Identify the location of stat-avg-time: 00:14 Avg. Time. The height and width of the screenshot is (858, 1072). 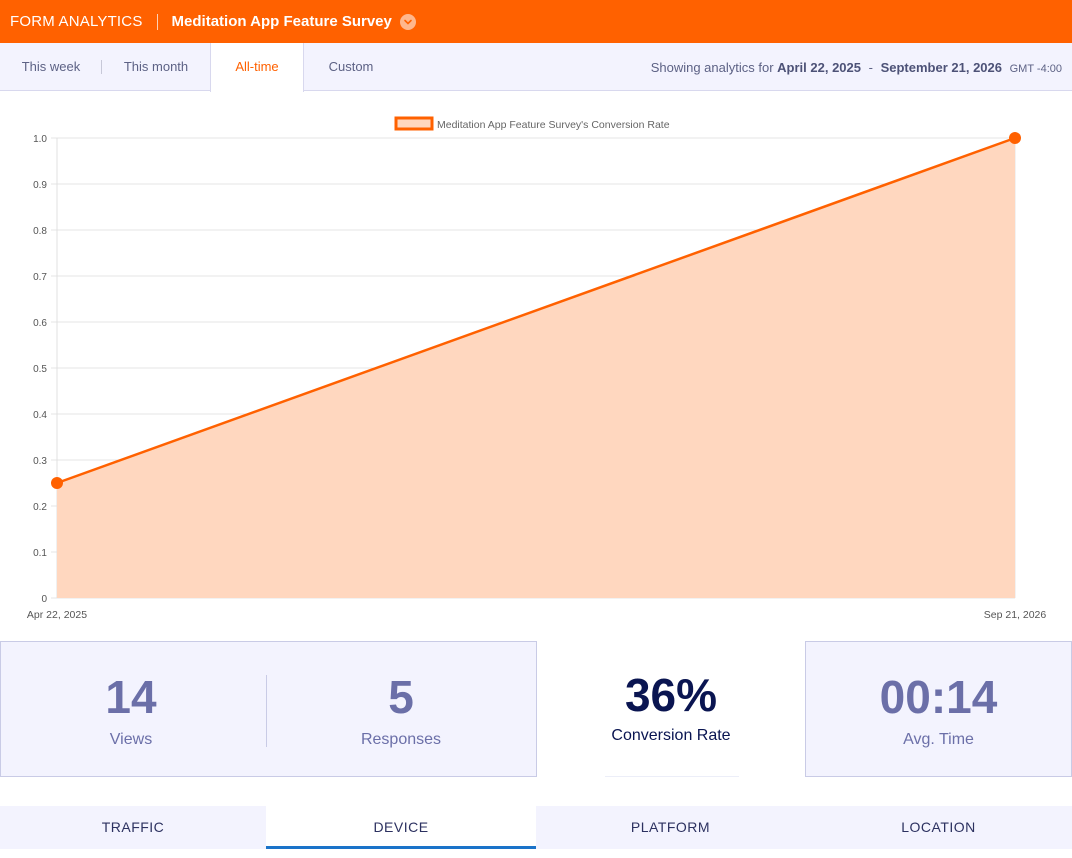
(938, 709).